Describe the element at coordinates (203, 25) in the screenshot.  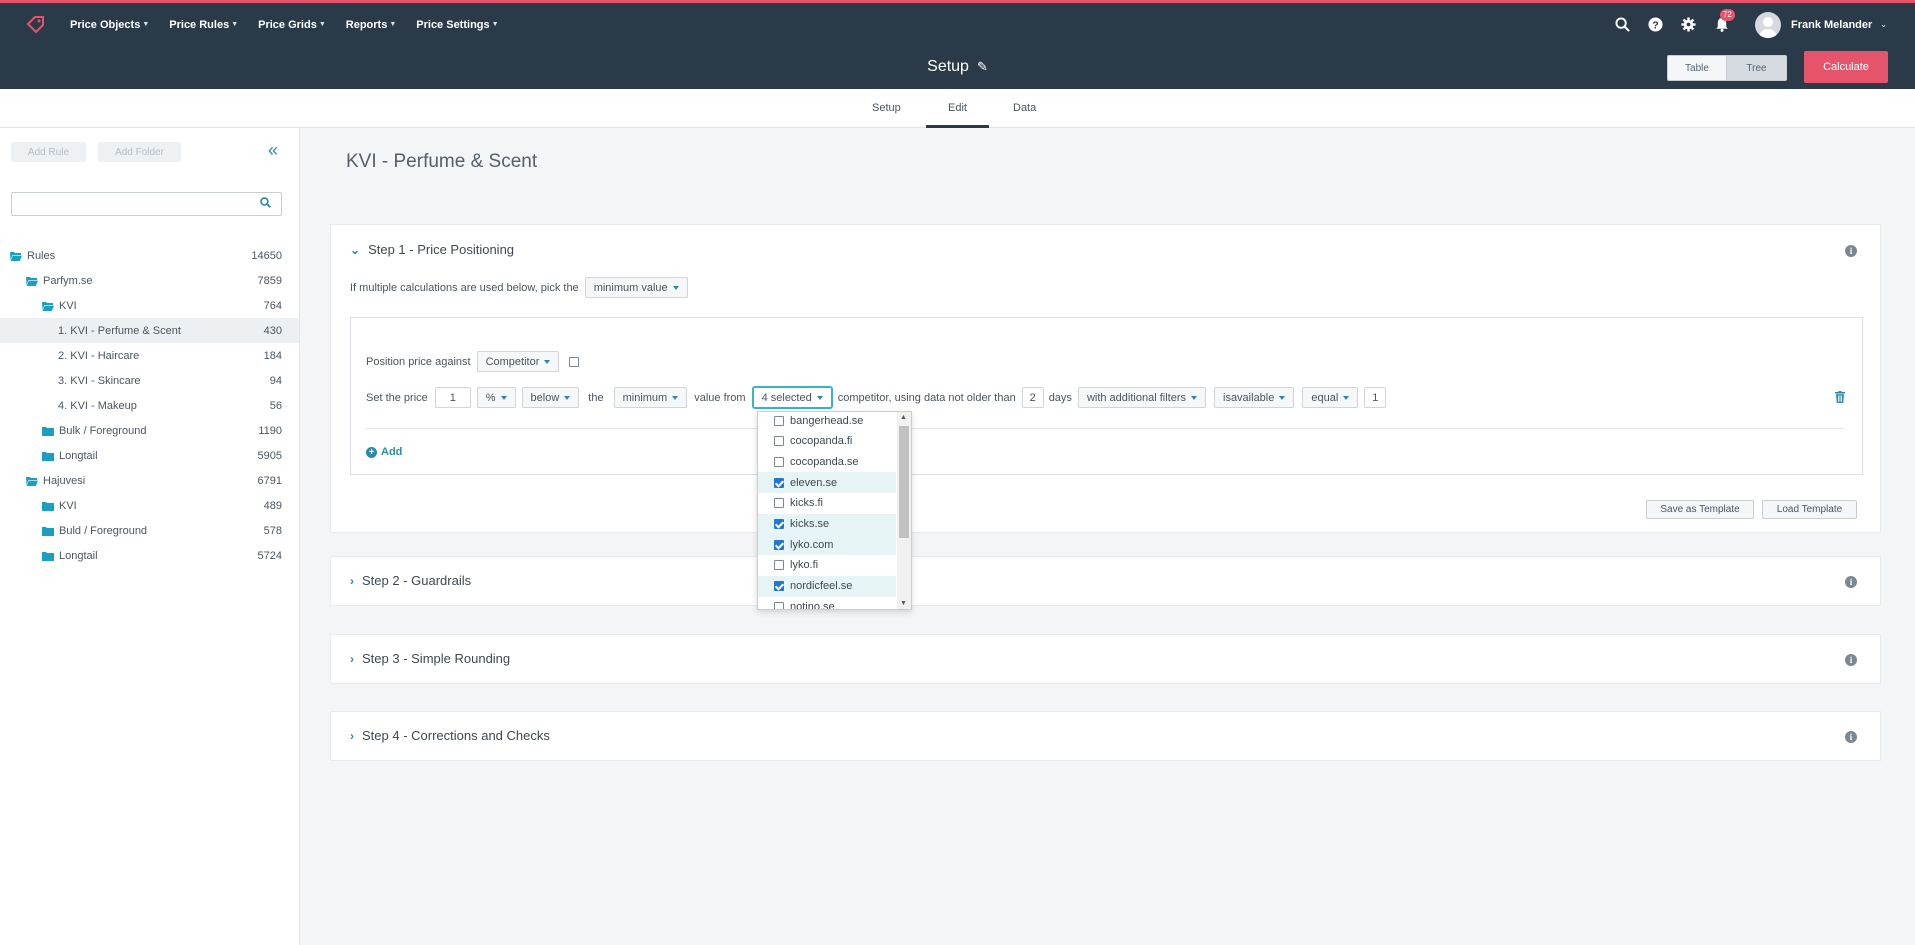
I see `menu-price-rules: Price Rules ▼` at that location.